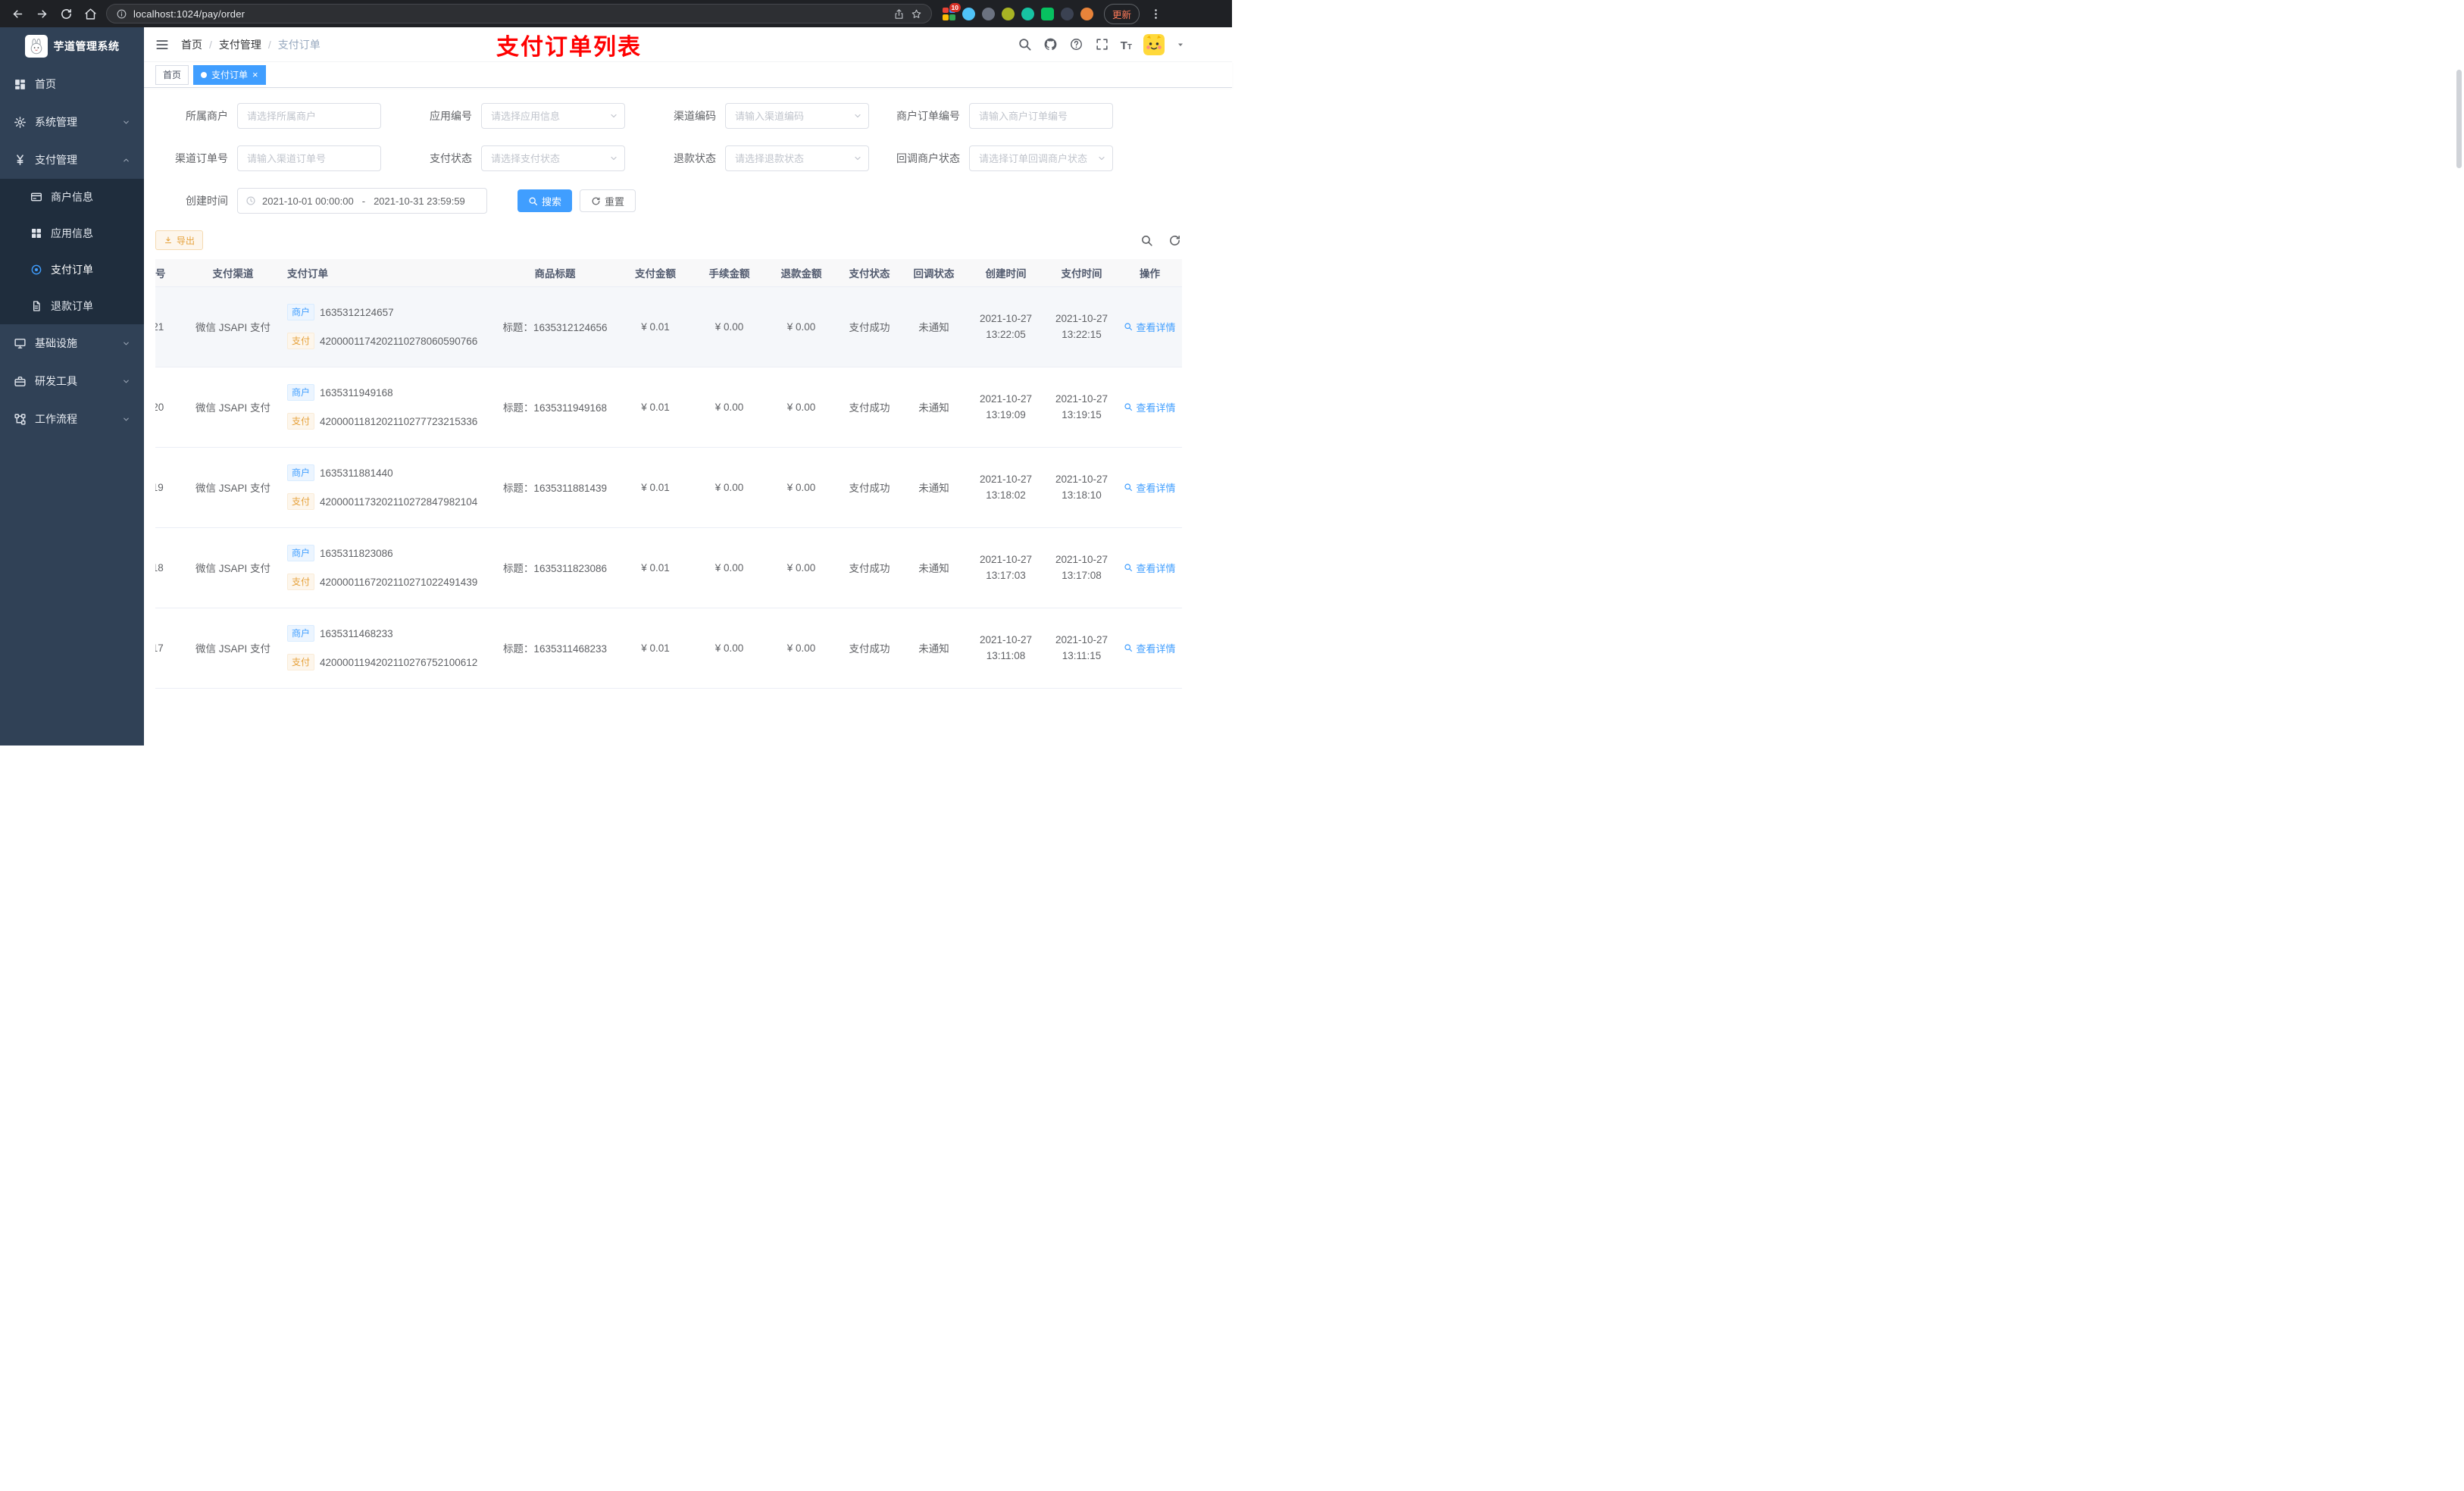 The height and width of the screenshot is (1491, 2464). What do you see at coordinates (1008, 13) in the screenshot?
I see `olive-circle-extension` at bounding box center [1008, 13].